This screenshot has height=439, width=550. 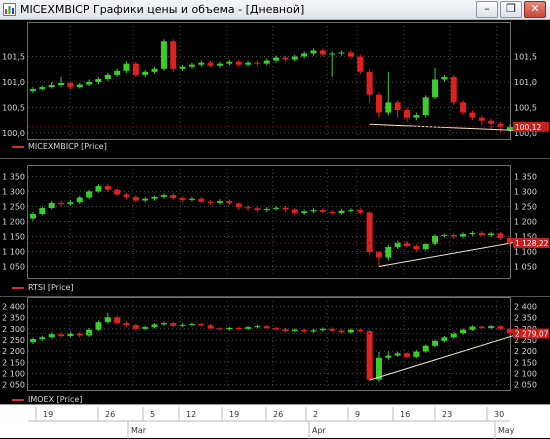 I want to click on date-day-label: 23, so click(x=447, y=414).